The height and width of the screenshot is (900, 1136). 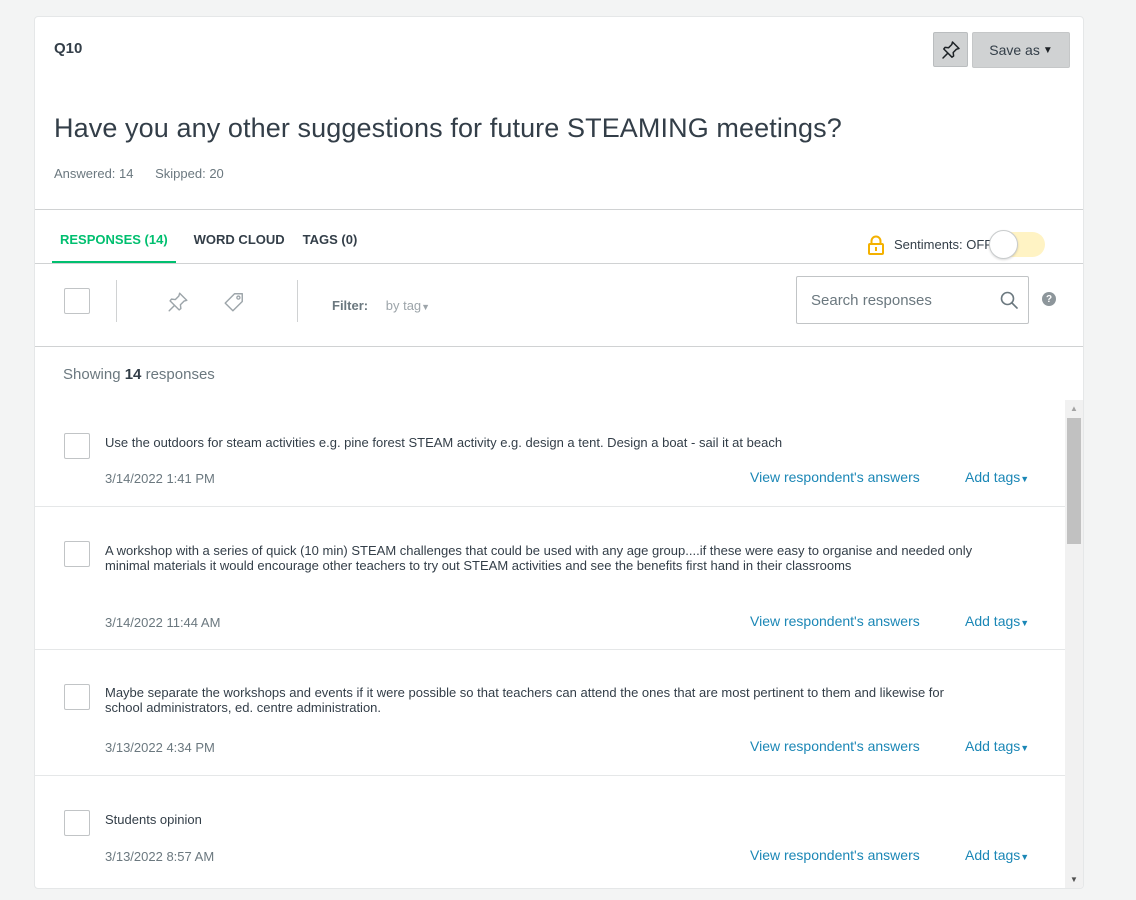 What do you see at coordinates (160, 856) in the screenshot?
I see `response-date: 3/13/2022 8:57 AM` at bounding box center [160, 856].